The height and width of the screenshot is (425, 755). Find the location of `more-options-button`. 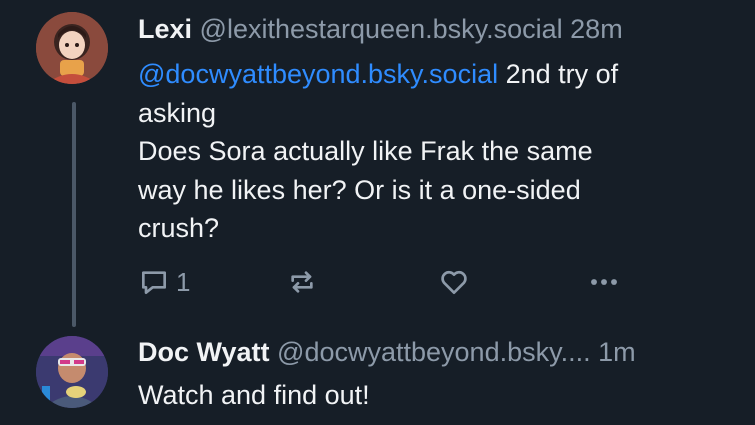

more-options-button is located at coordinates (604, 282).